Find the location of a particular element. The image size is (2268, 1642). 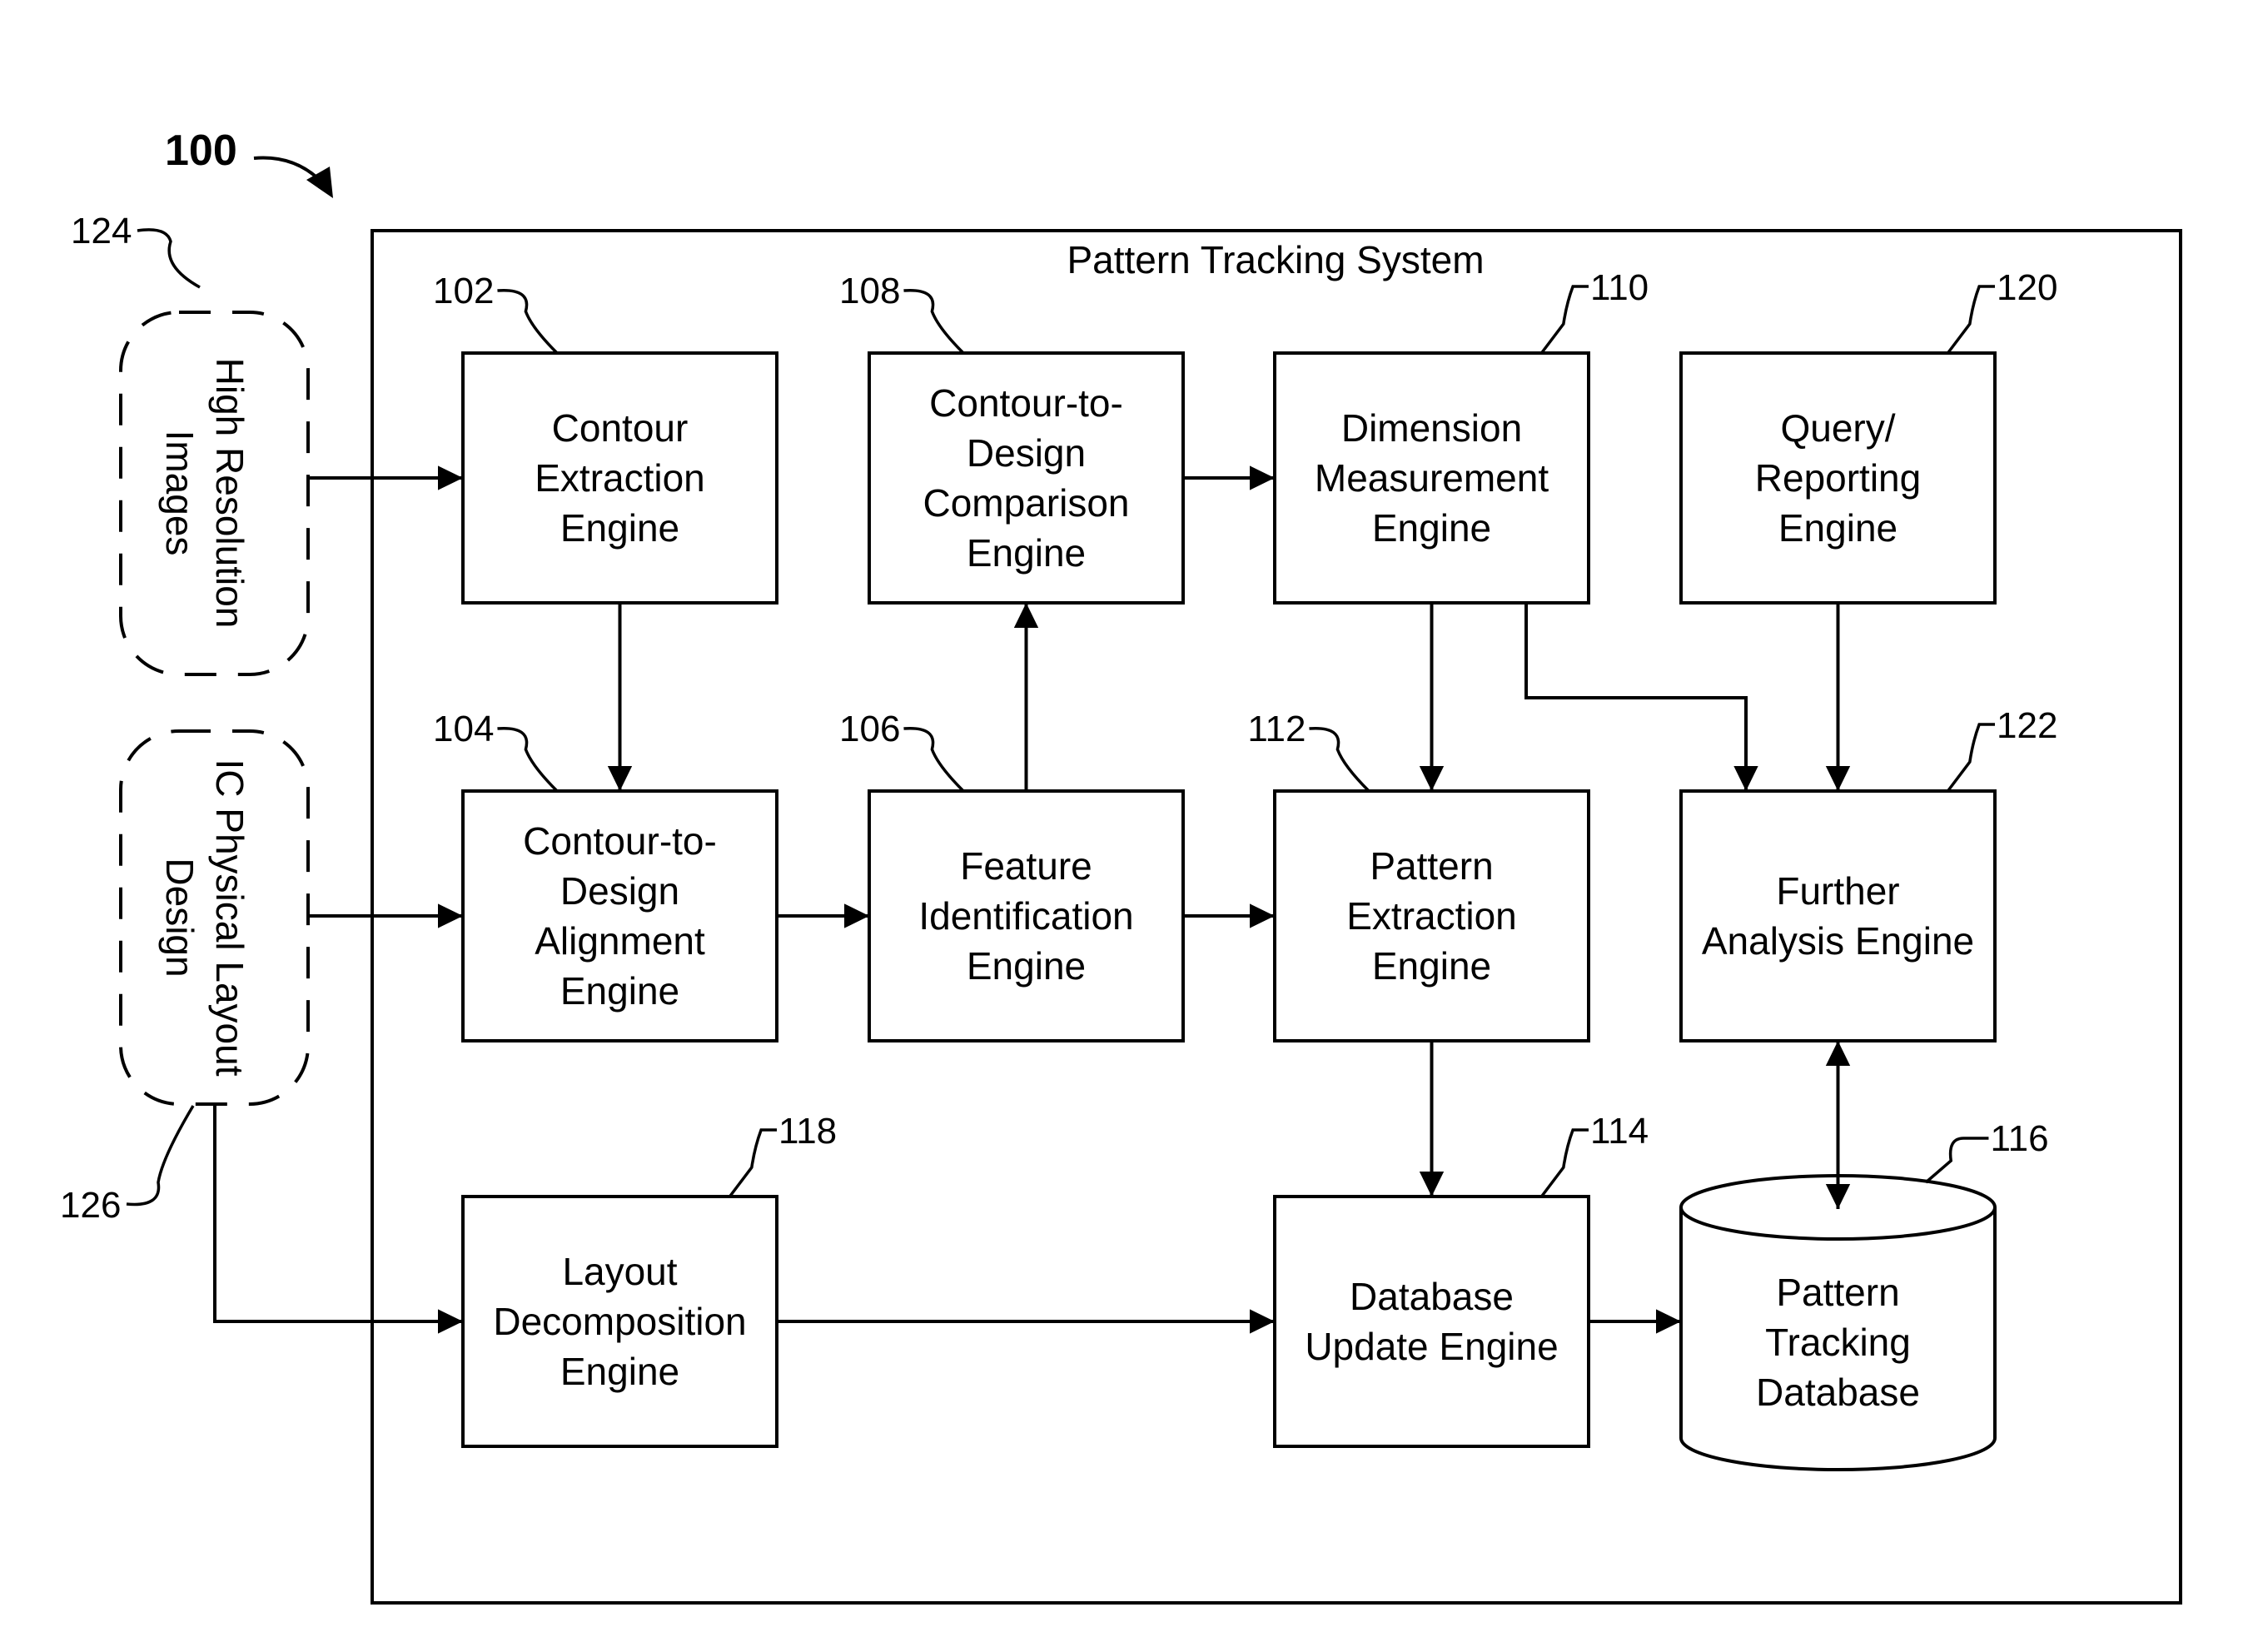

engine-label-line: Contour is located at coordinates (620, 428).